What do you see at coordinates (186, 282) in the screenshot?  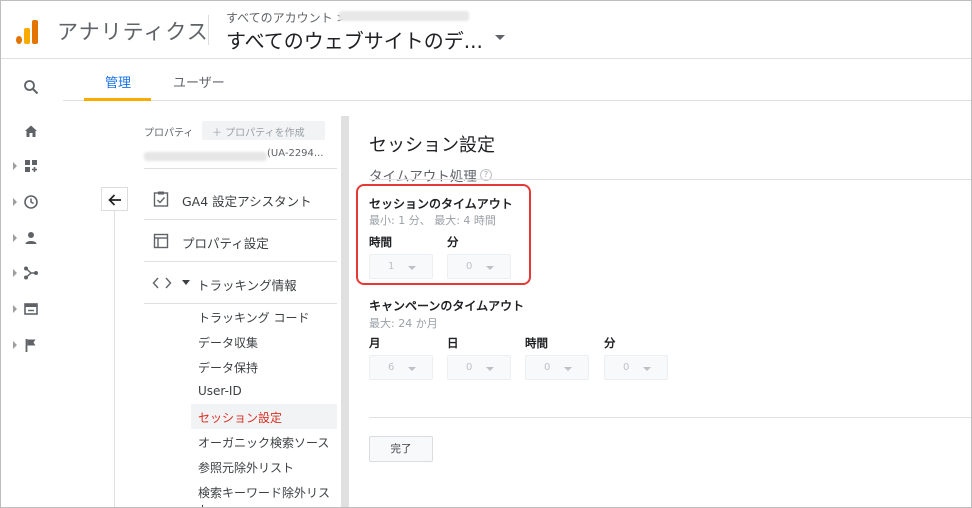 I see `caret-down-icon` at bounding box center [186, 282].